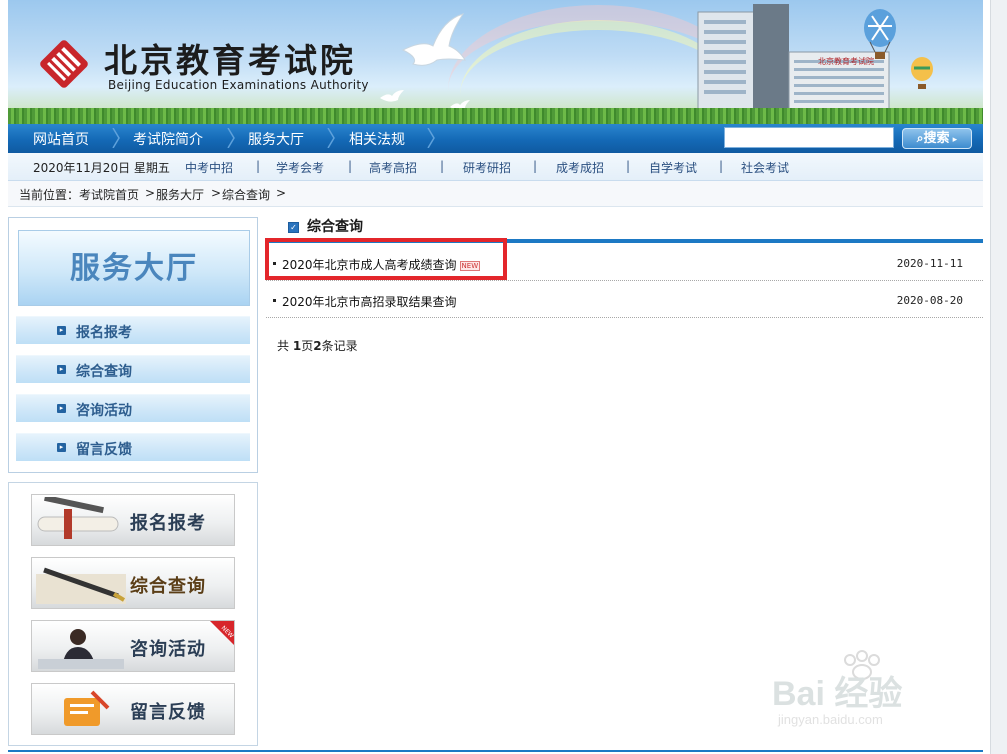  What do you see at coordinates (393, 167) in the screenshot?
I see `subnav-link-gaokao: 高考高招` at bounding box center [393, 167].